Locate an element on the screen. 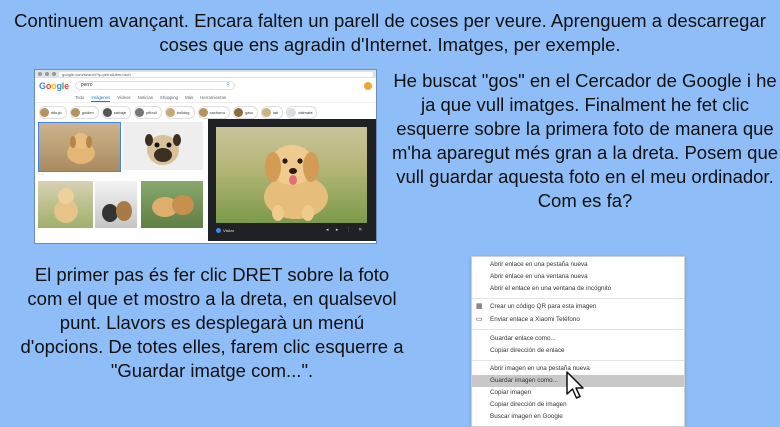  result-caption: ····· is located at coordinates (41, 175).